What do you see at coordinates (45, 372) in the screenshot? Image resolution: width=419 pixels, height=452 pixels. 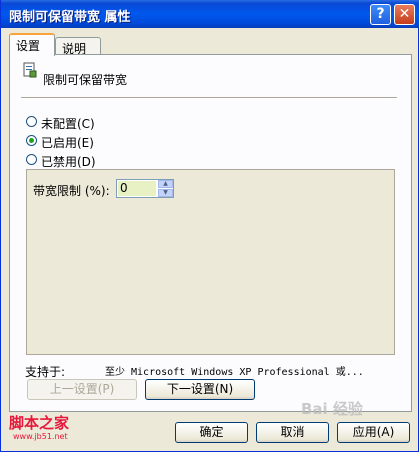 I see `supported-label: 支持于:` at bounding box center [45, 372].